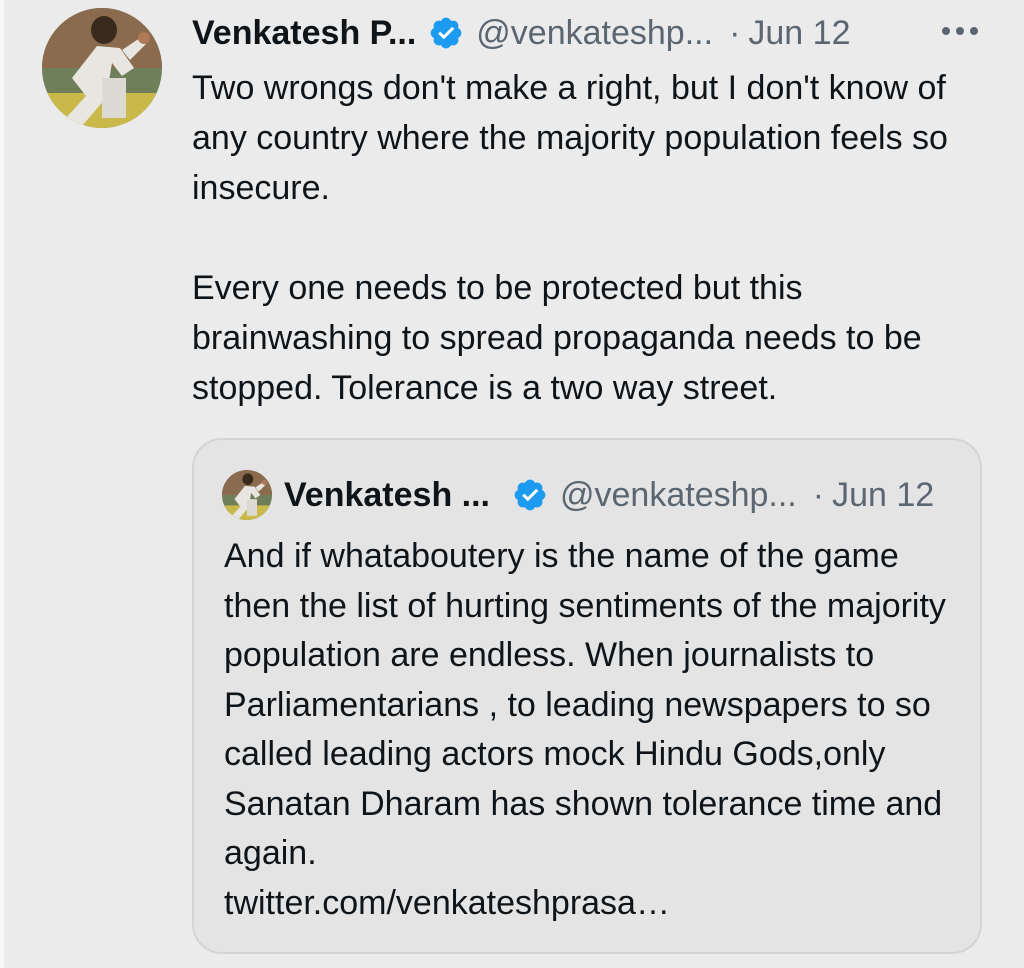 The width and height of the screenshot is (1024, 968). Describe the element at coordinates (2, 484) in the screenshot. I see `page-edge` at that location.